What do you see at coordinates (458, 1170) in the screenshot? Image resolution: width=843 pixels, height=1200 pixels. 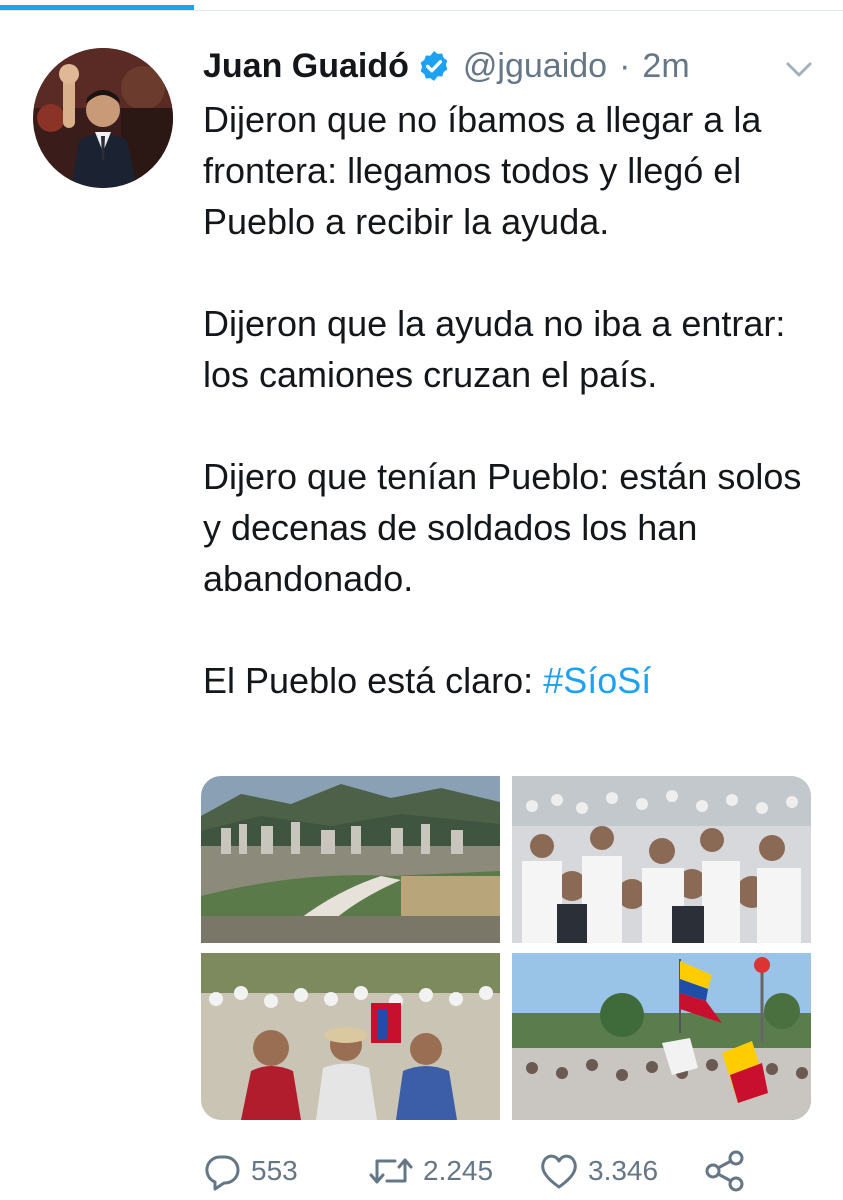 I see `retweet-count: 2.245` at bounding box center [458, 1170].